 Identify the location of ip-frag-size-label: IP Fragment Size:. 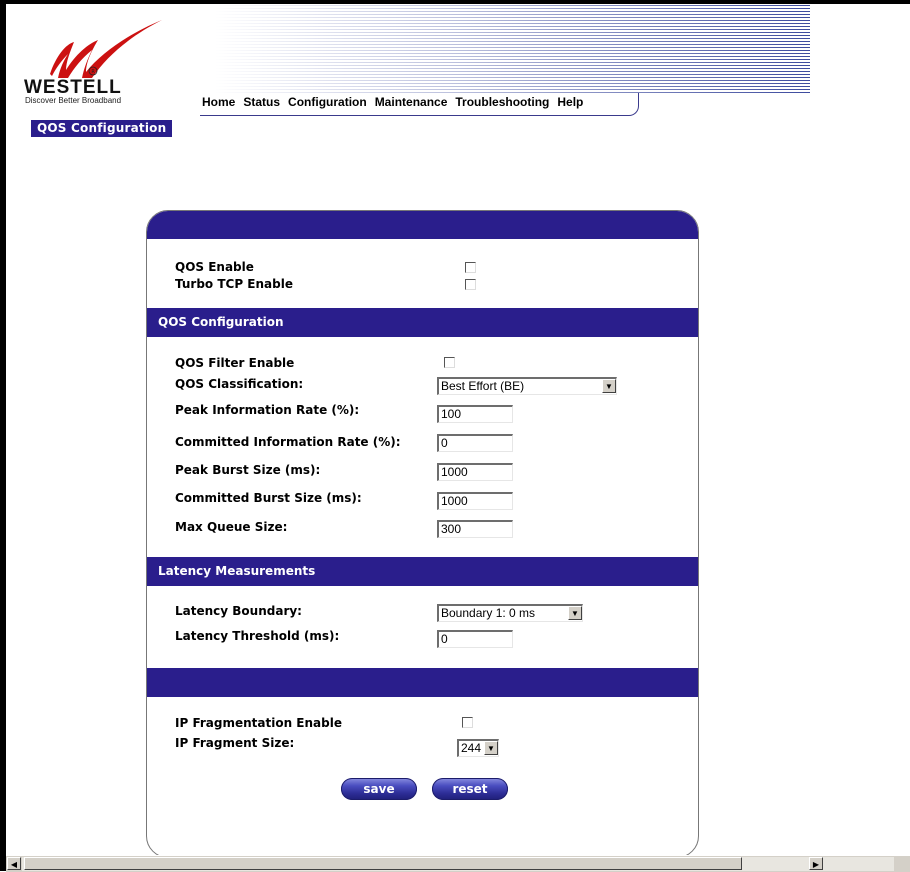
(235, 743).